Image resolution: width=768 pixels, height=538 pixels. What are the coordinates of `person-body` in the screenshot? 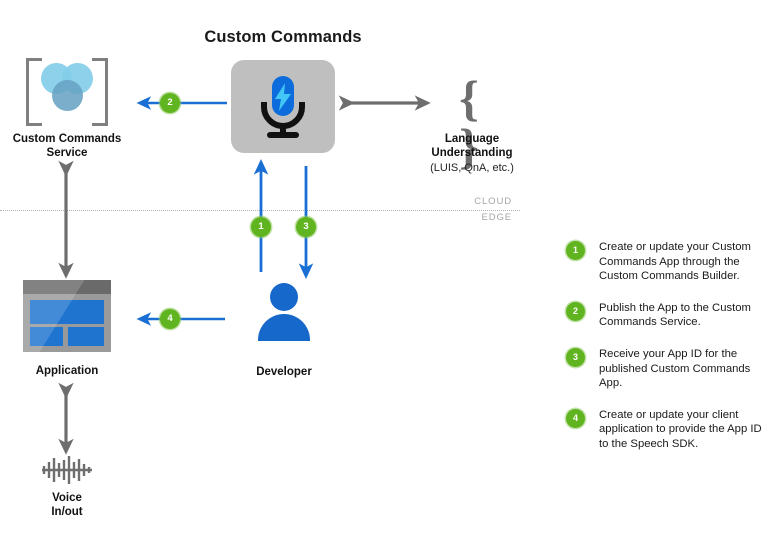 It's located at (284, 327).